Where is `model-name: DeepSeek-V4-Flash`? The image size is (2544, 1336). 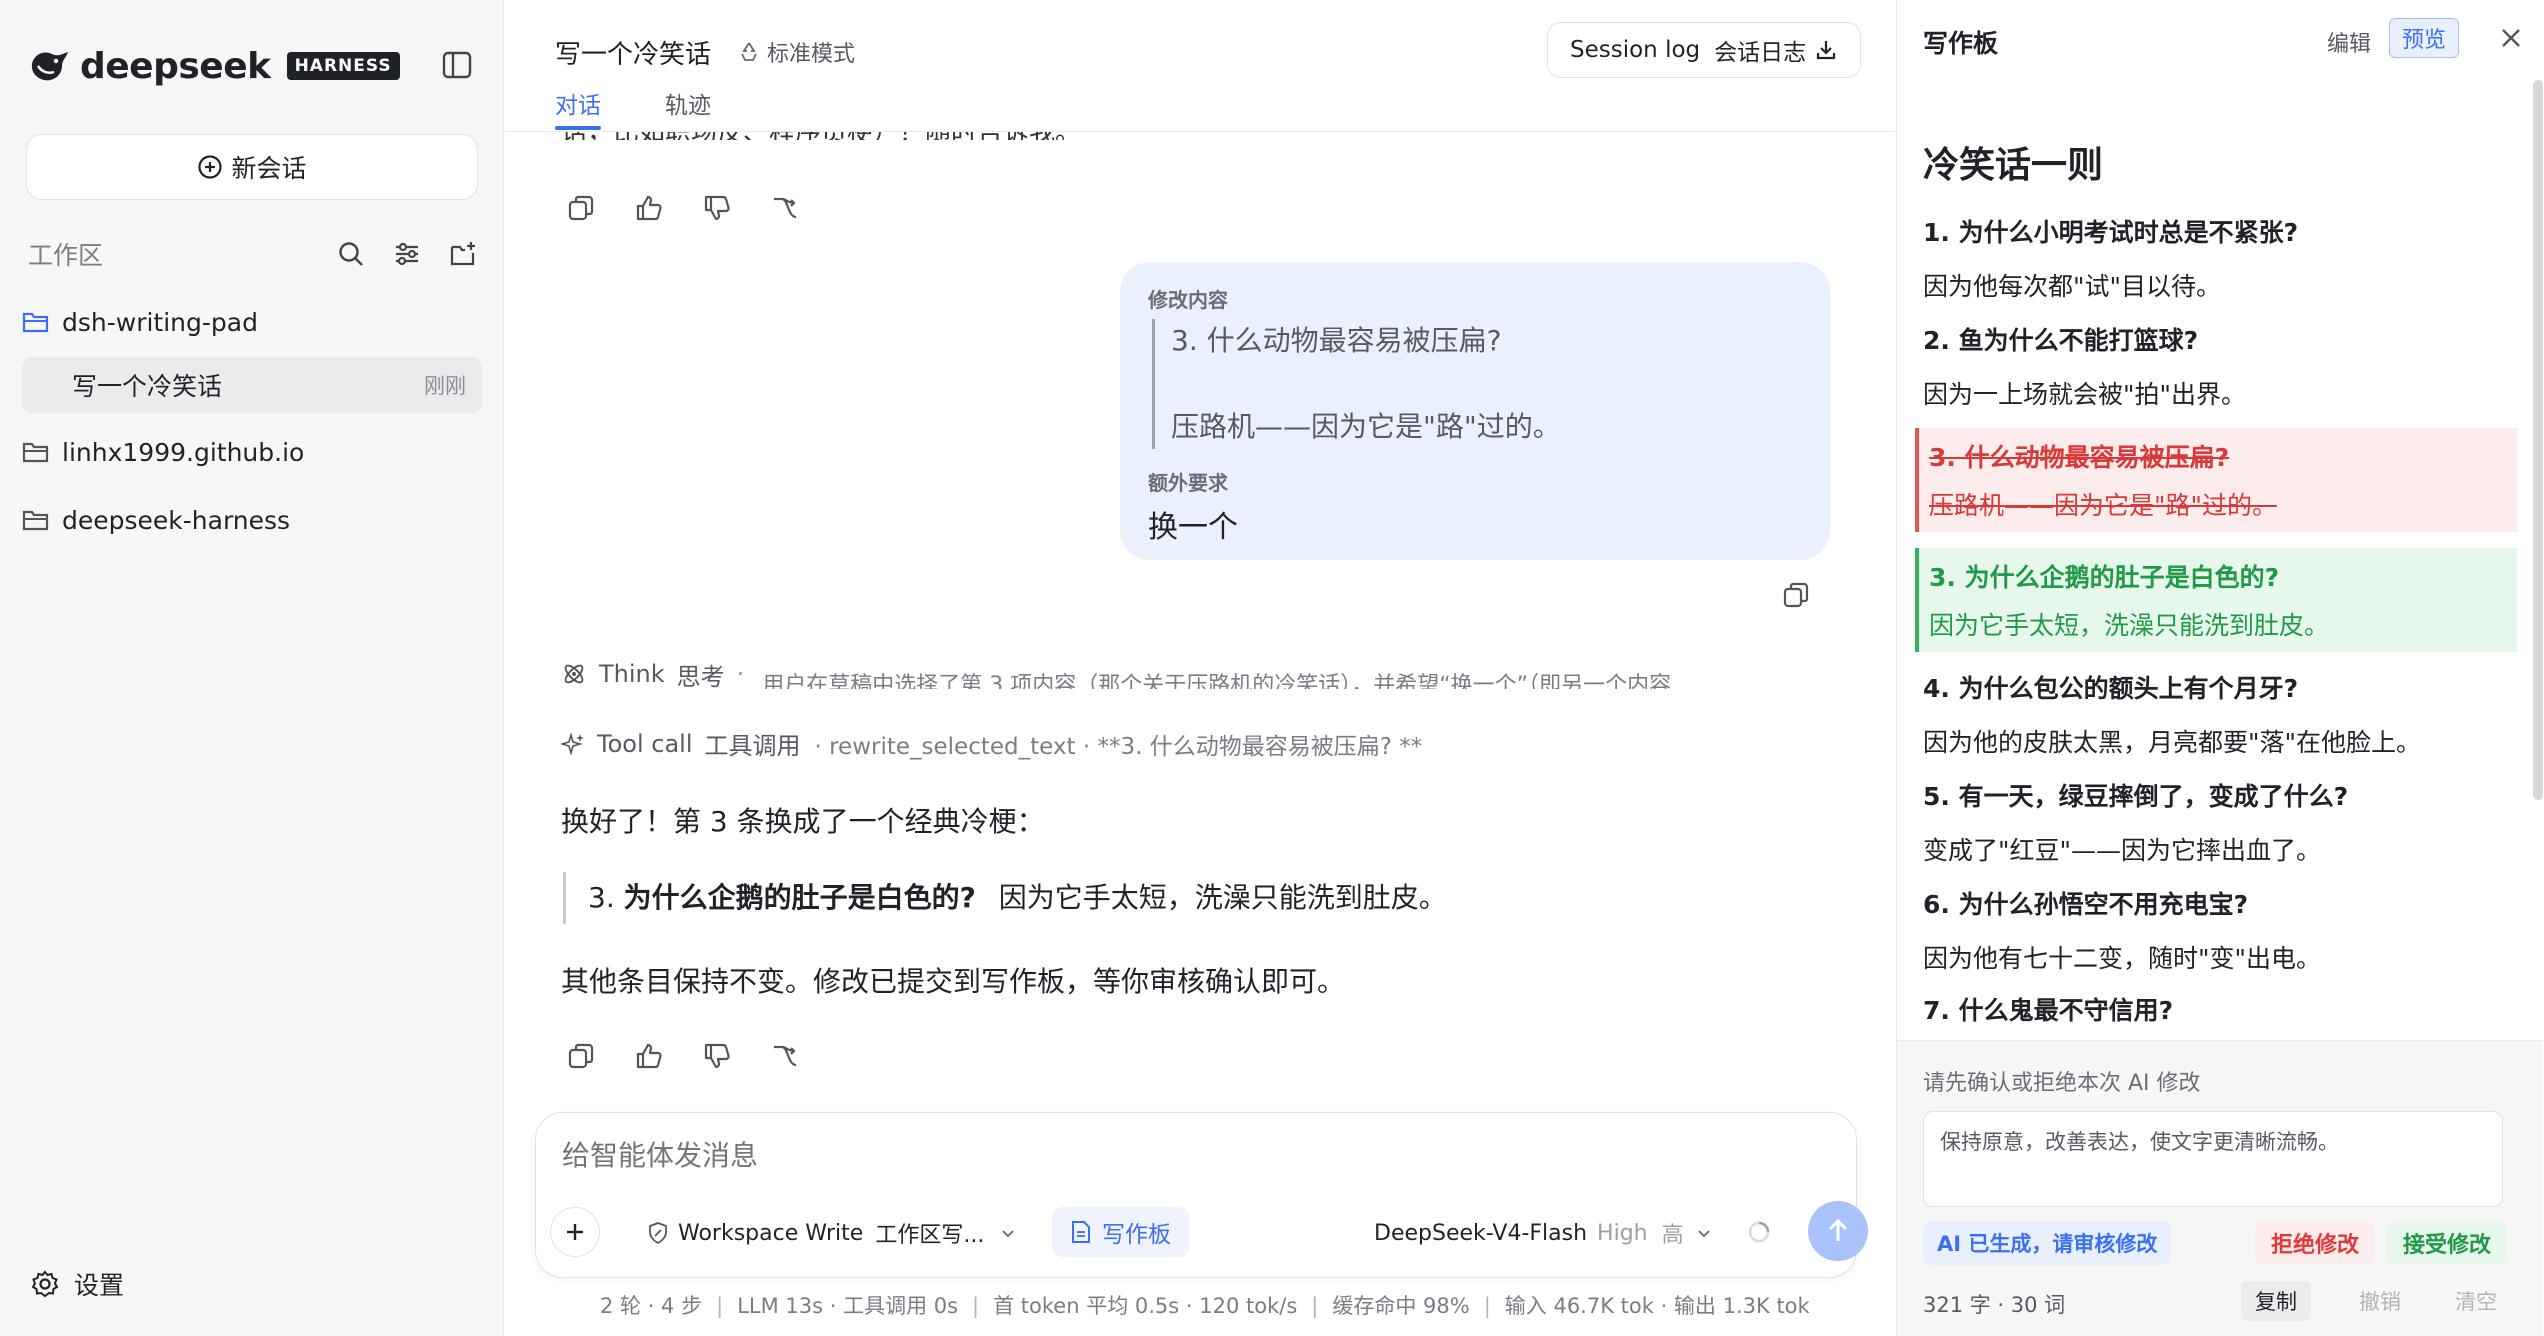 model-name: DeepSeek-V4-Flash is located at coordinates (1481, 1233).